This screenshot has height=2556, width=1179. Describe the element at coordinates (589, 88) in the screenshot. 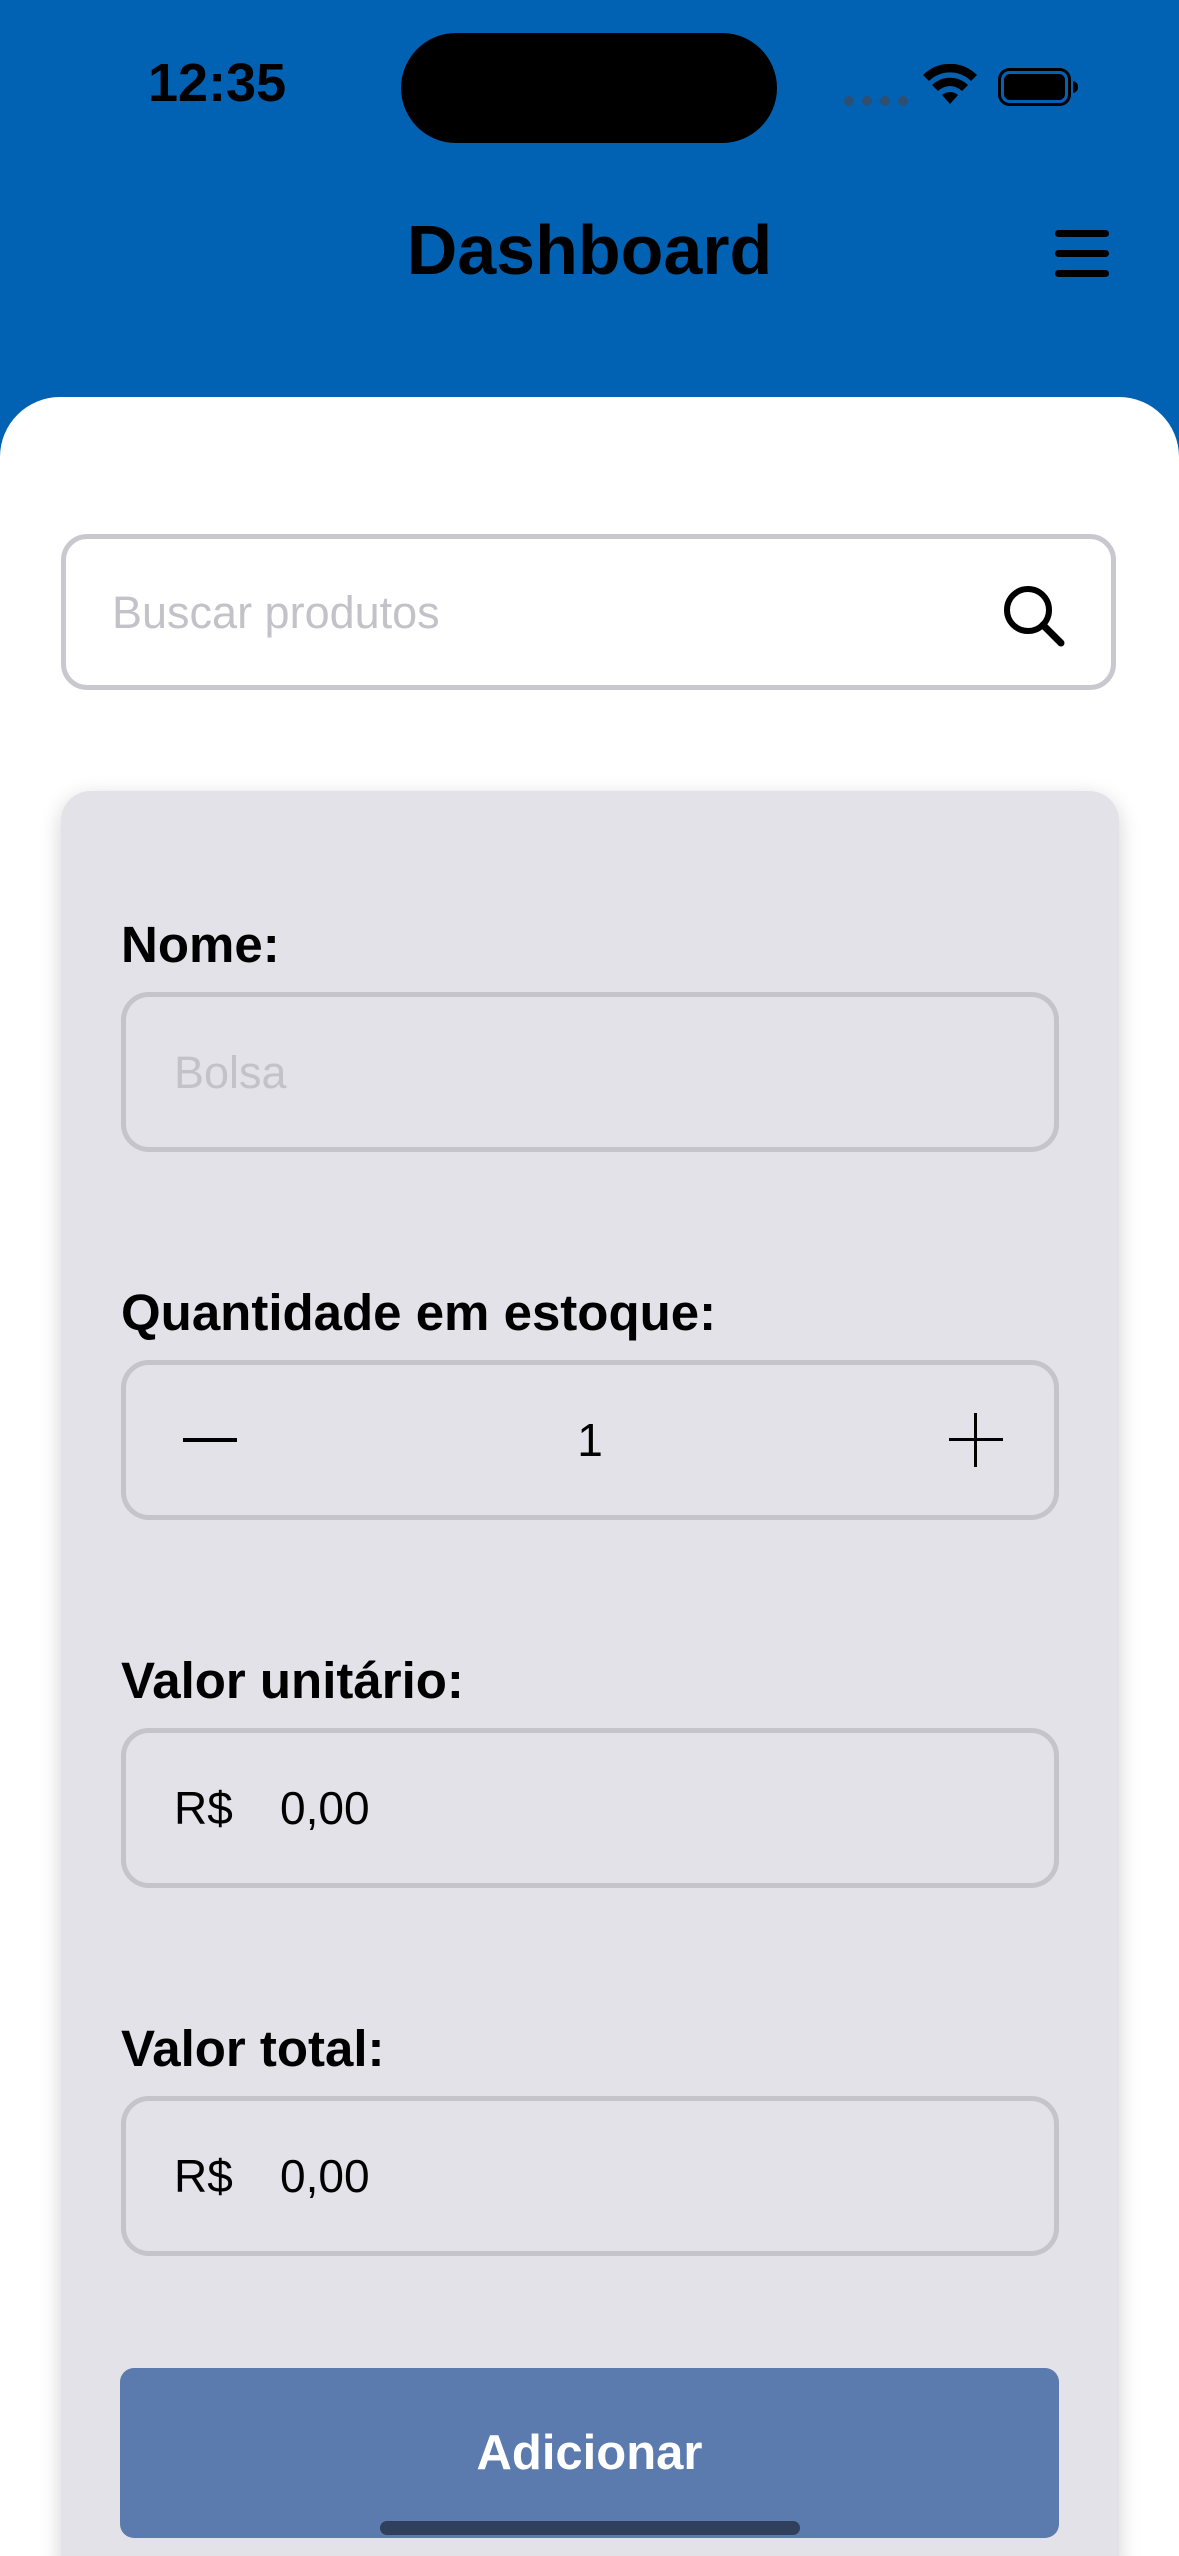

I see `dynamic-island` at that location.